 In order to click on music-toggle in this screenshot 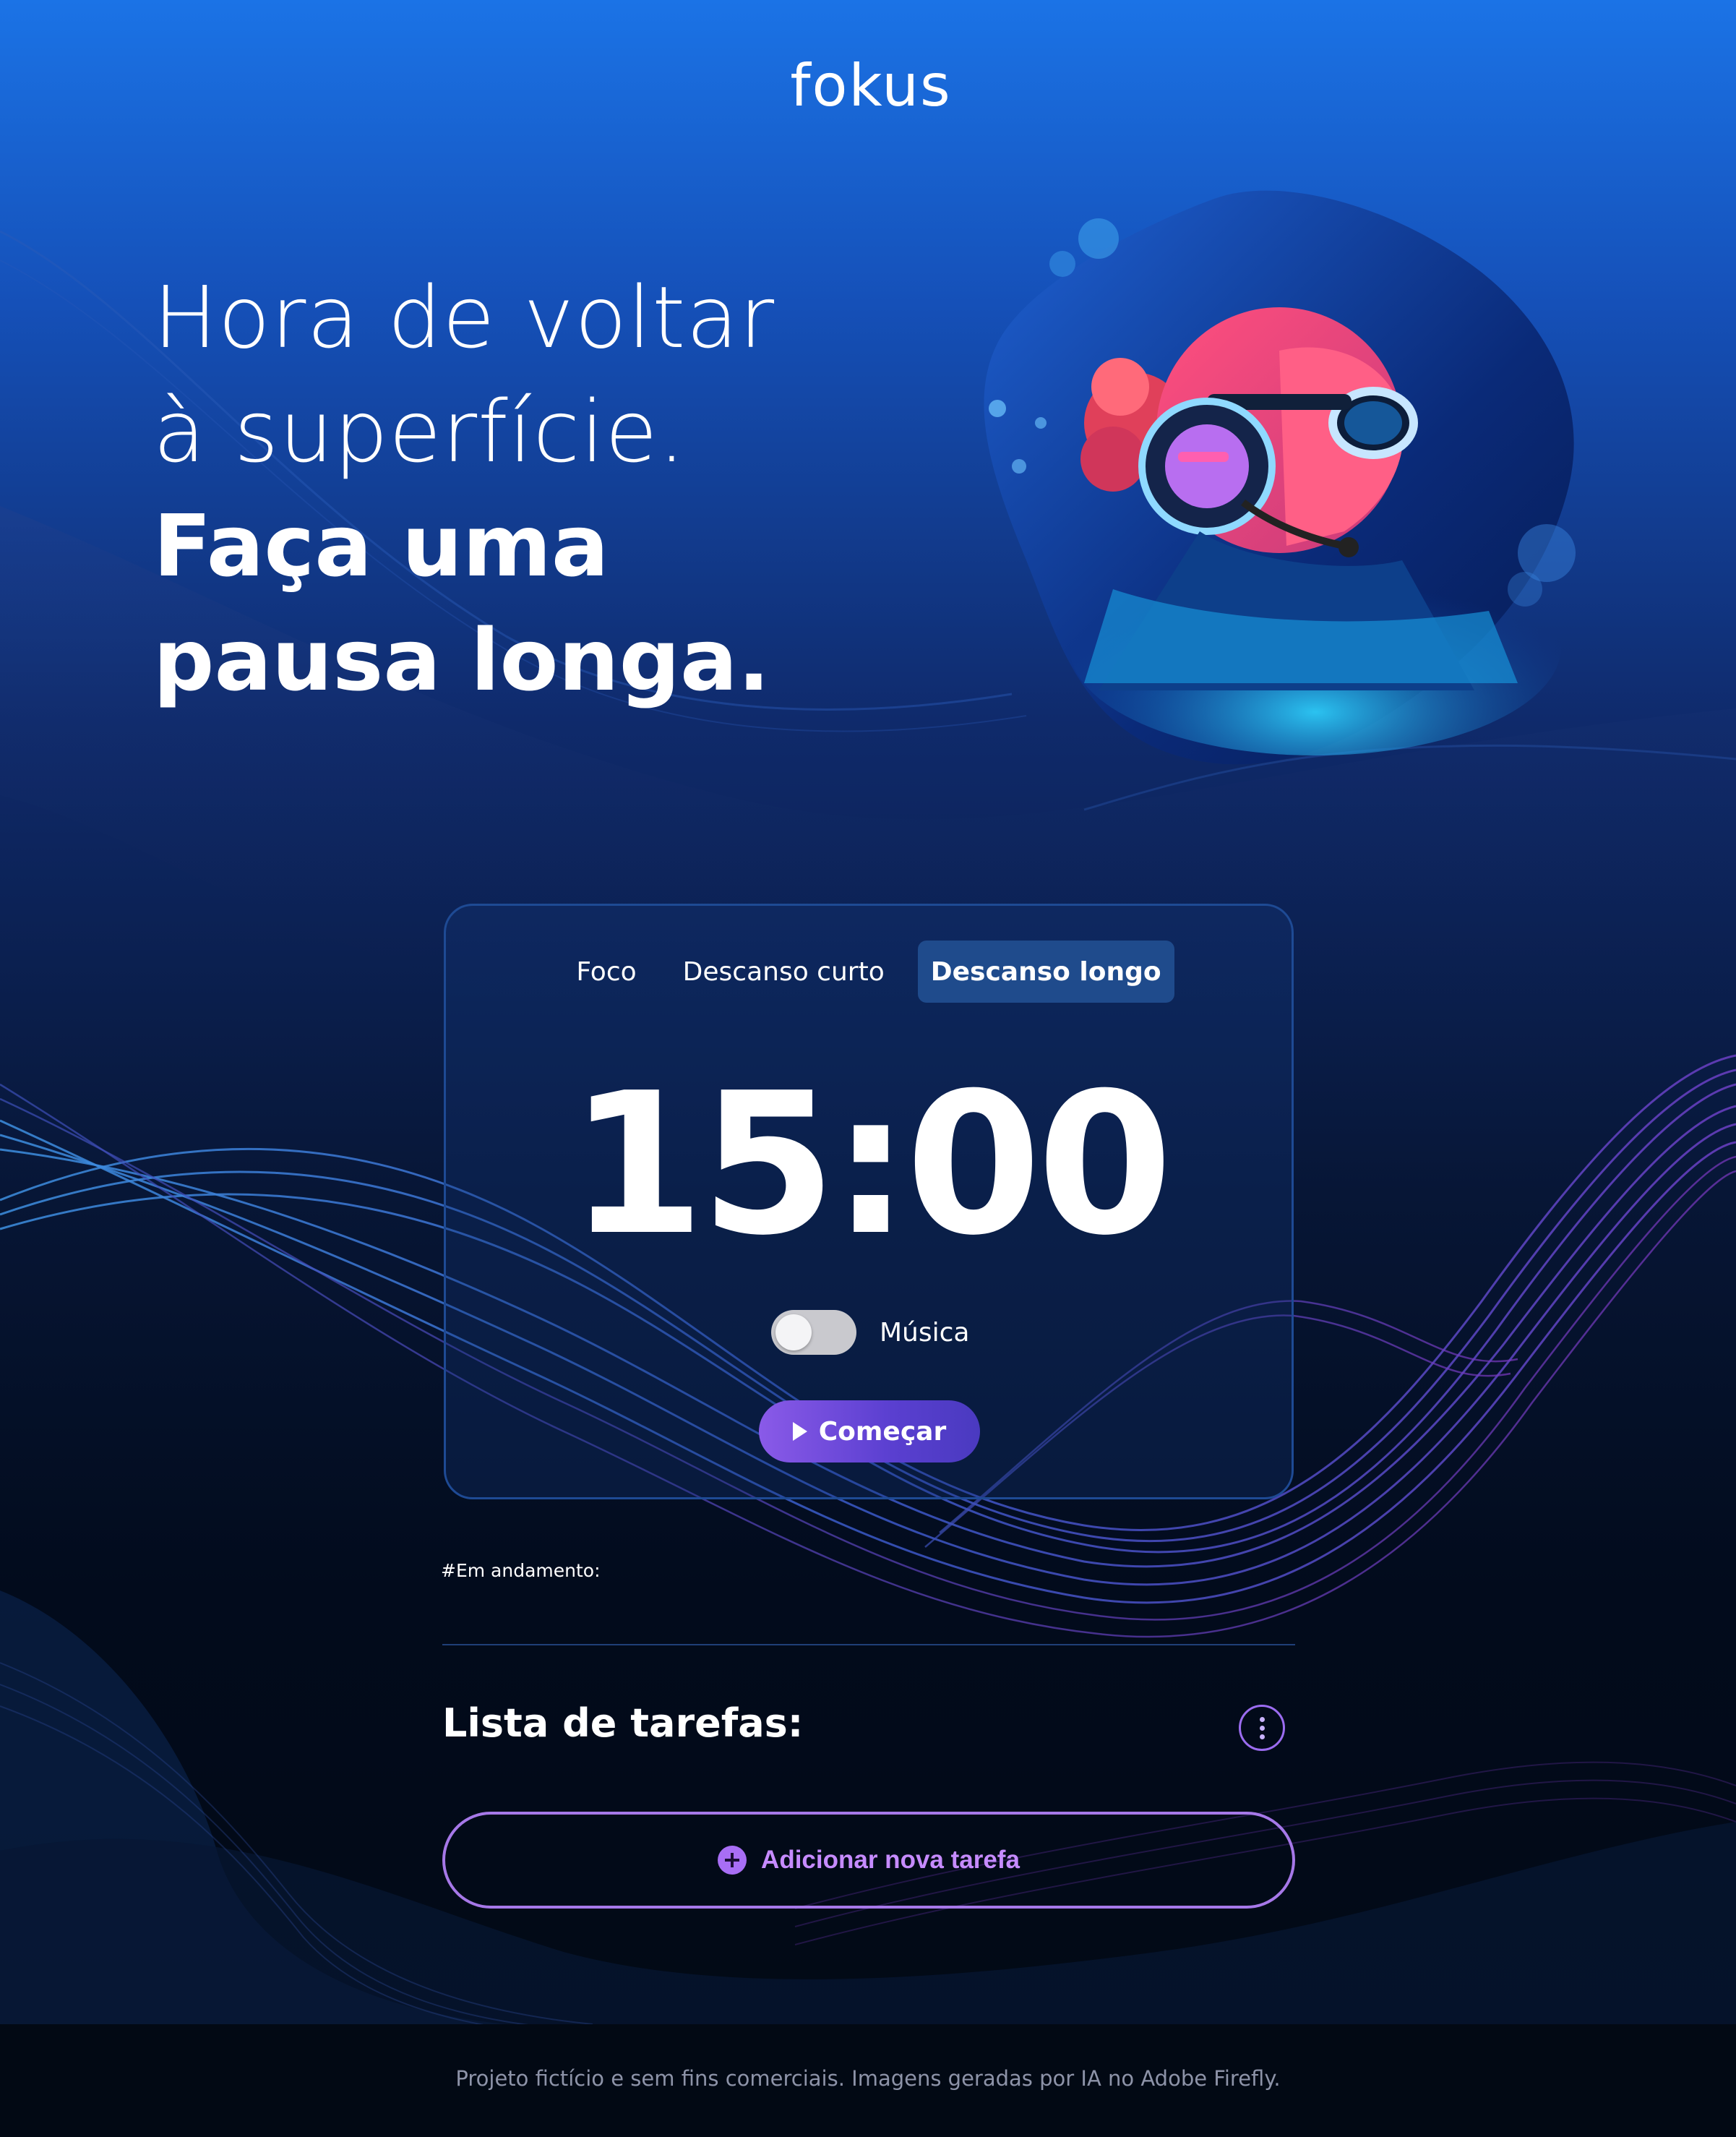, I will do `click(813, 1332)`.